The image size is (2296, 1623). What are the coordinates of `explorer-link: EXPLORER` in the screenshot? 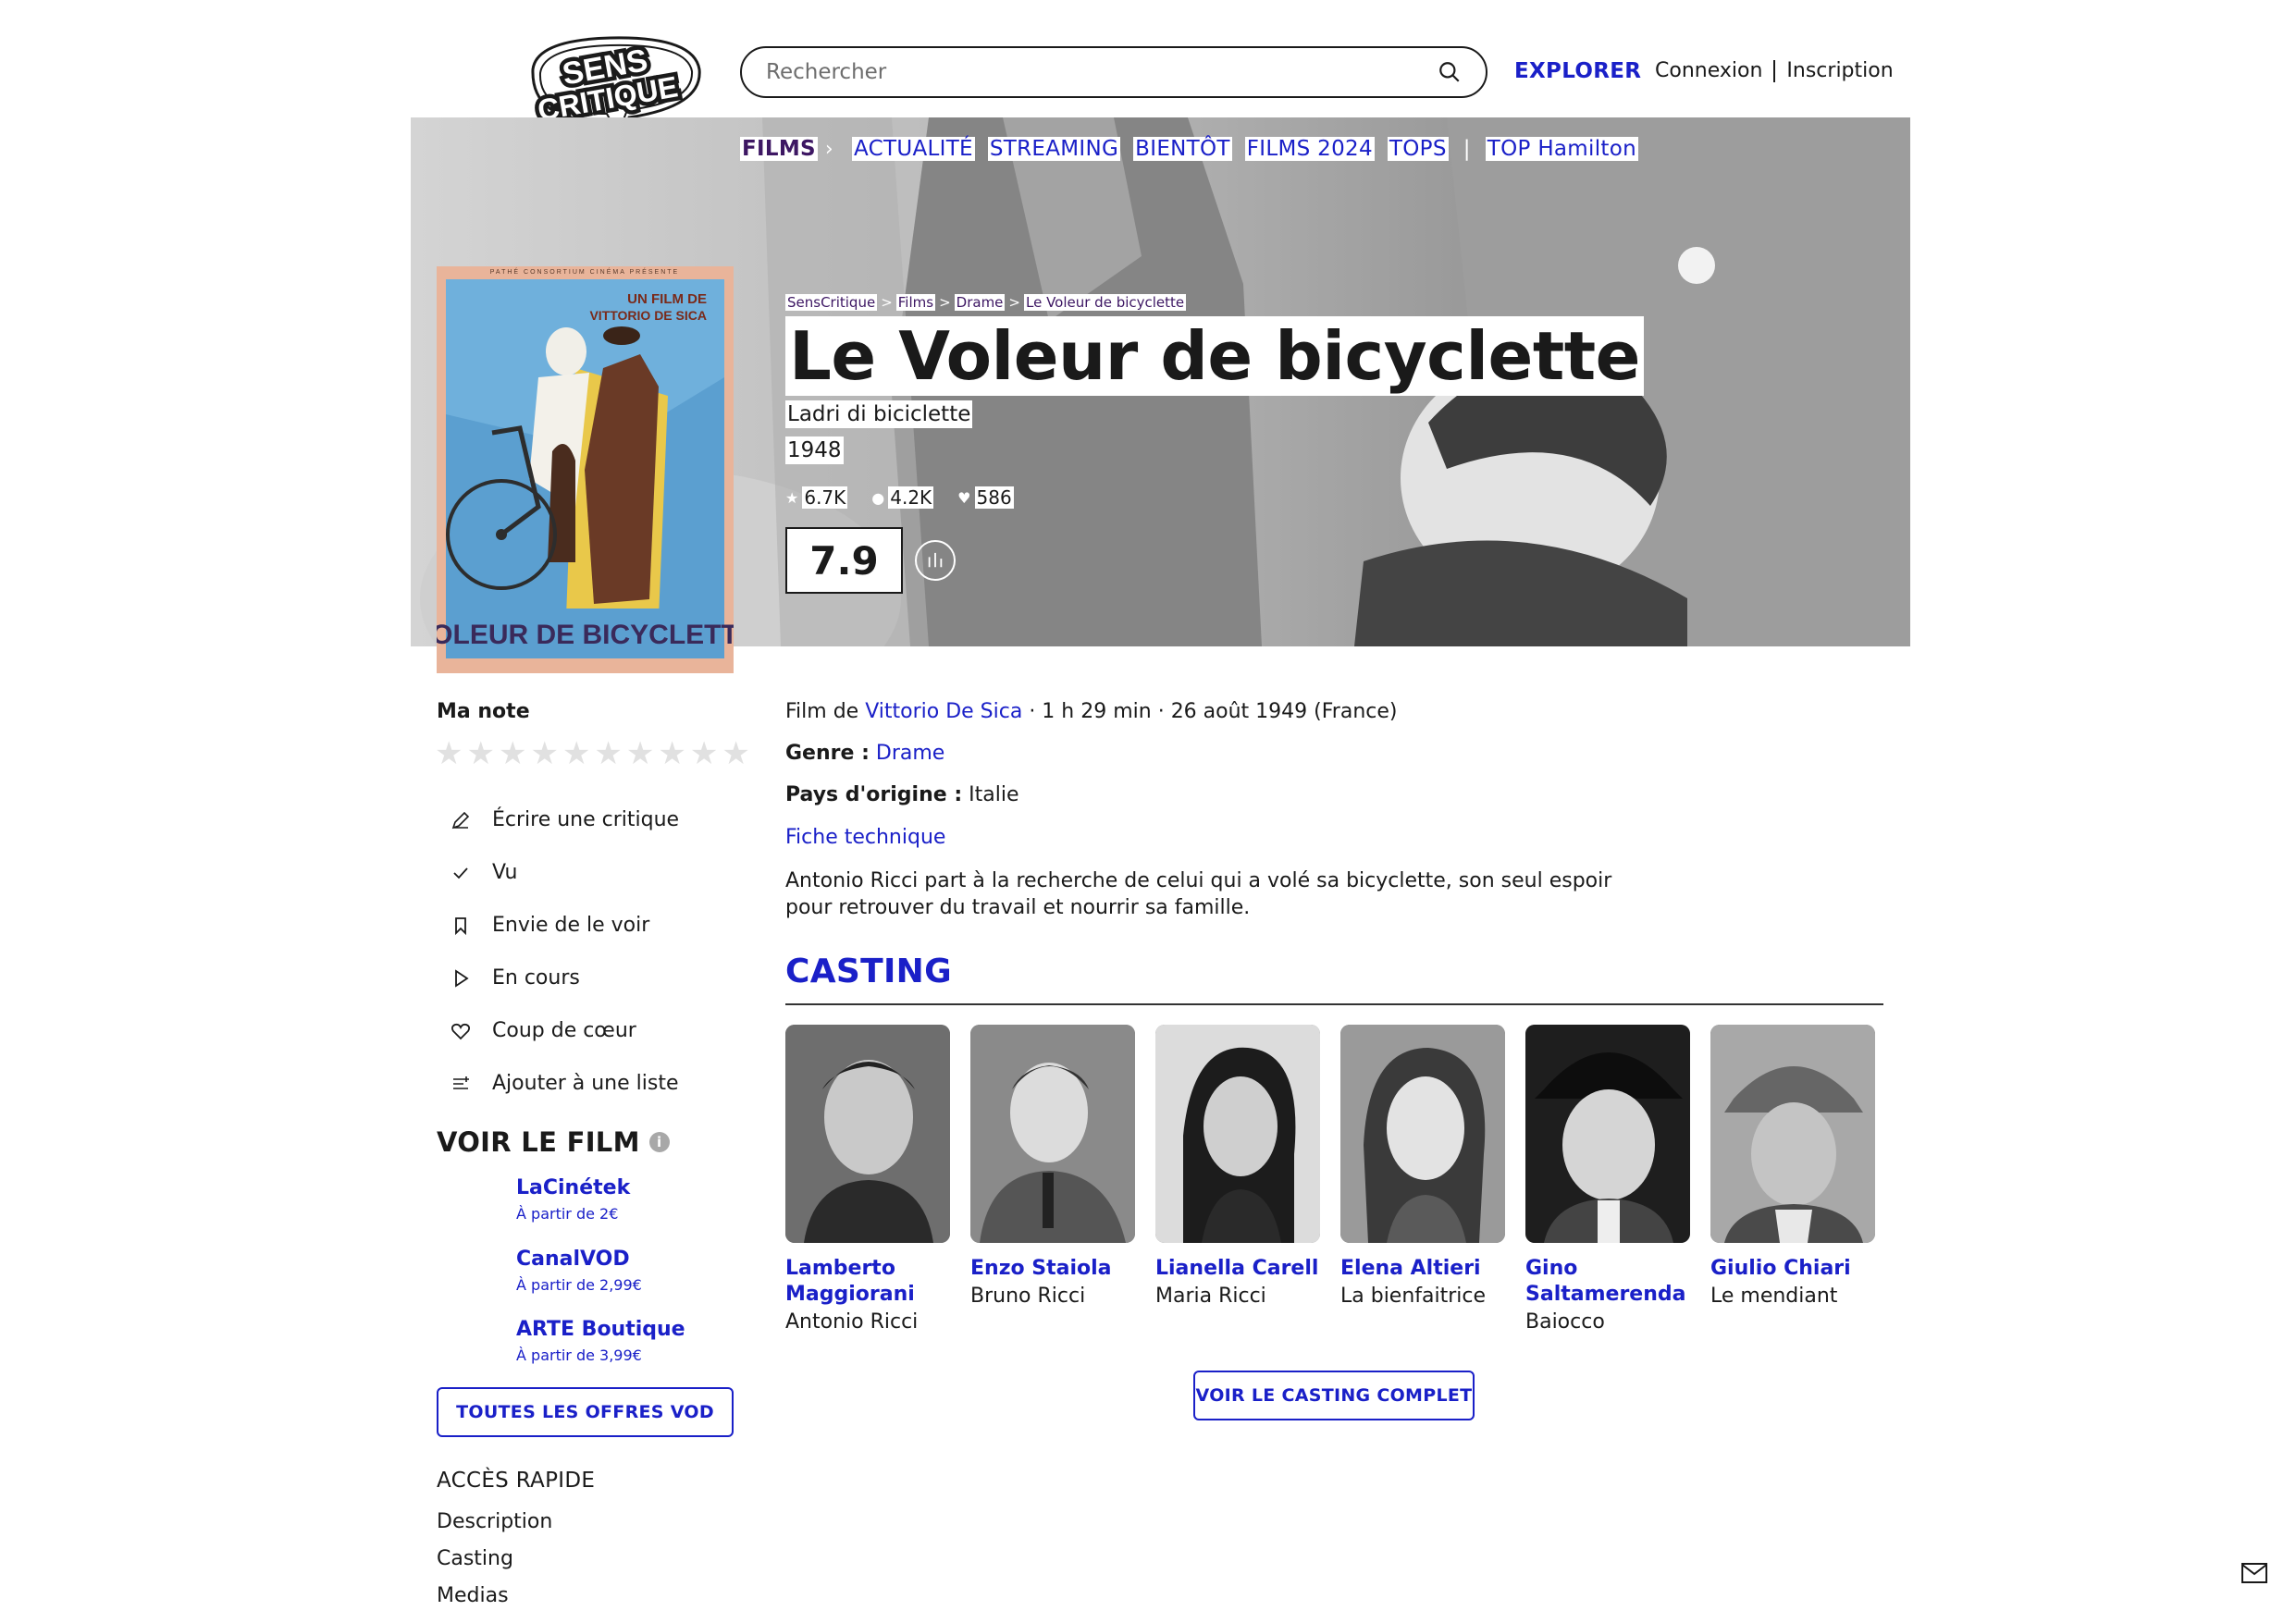 It's located at (1577, 71).